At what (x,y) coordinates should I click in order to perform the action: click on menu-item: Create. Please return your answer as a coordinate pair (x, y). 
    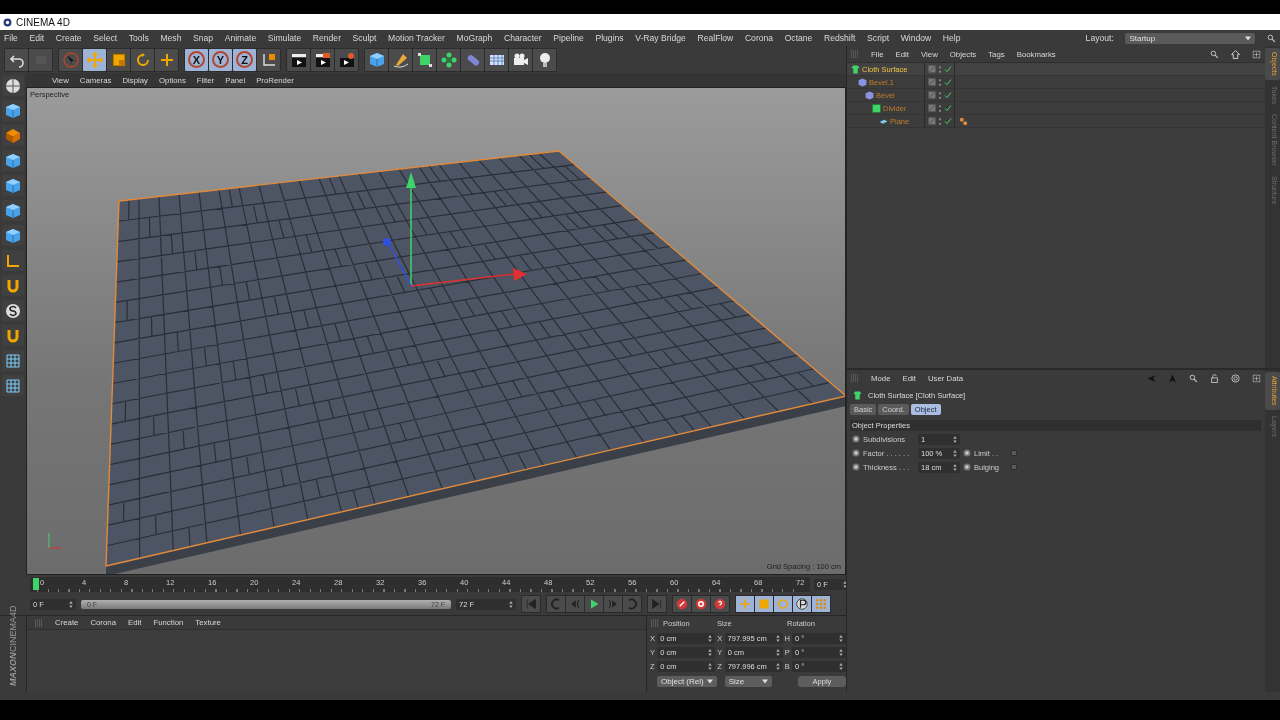
    Looking at the image, I should click on (68, 38).